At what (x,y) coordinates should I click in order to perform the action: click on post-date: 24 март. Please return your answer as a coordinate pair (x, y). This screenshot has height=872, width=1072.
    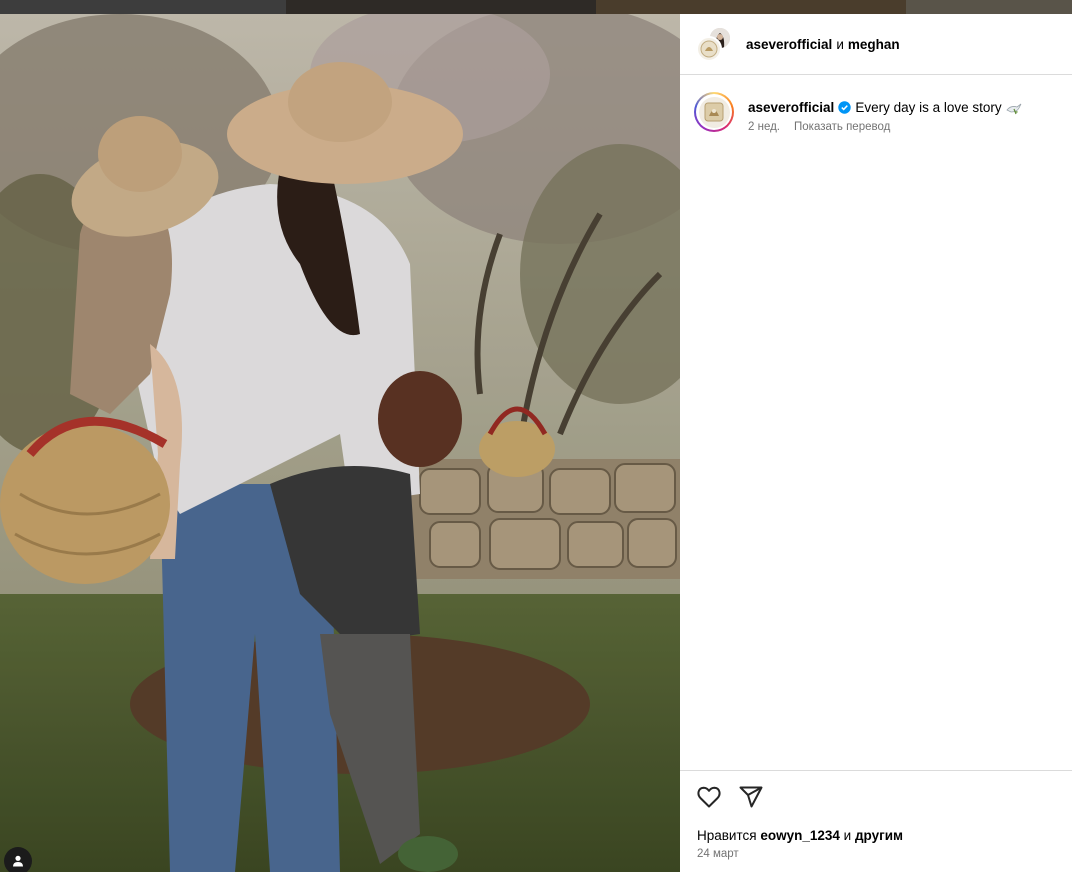
    Looking at the image, I should click on (718, 854).